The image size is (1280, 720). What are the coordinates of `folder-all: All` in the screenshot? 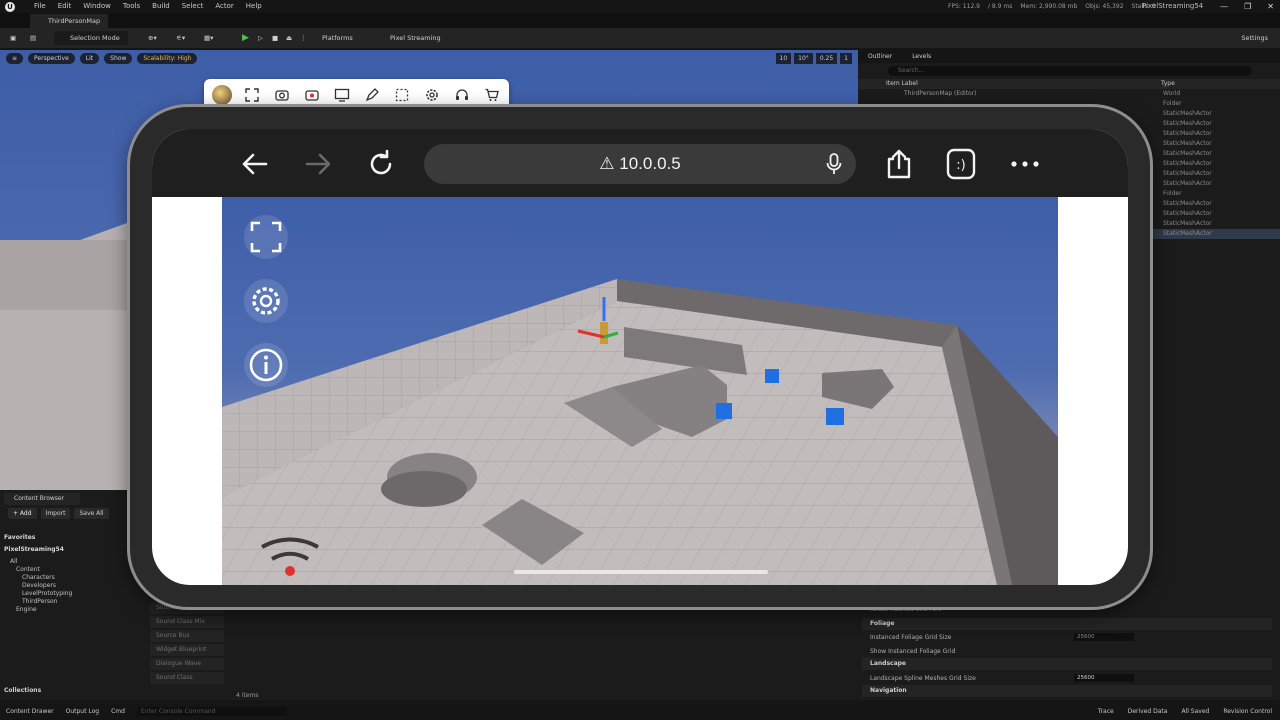 It's located at (73, 562).